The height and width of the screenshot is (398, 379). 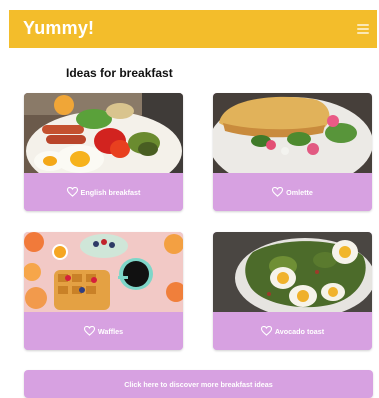 I want to click on card-waffles-caption: Waffles, so click(x=103, y=331).